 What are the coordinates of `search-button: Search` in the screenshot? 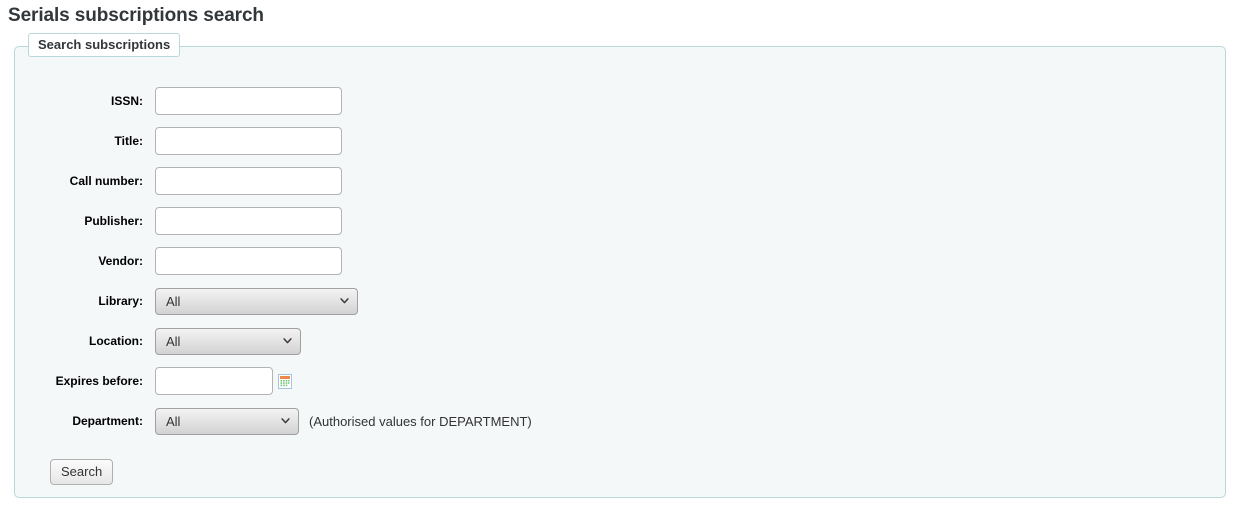 It's located at (82, 472).